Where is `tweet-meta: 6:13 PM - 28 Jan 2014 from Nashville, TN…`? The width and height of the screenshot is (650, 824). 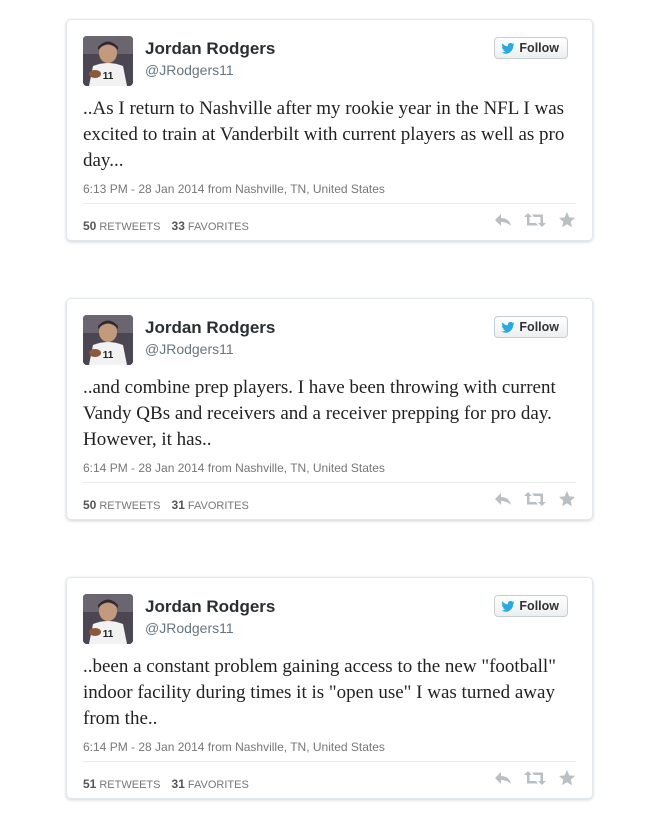
tweet-meta: 6:13 PM - 28 Jan 2014 from Nashville, TN… is located at coordinates (234, 189).